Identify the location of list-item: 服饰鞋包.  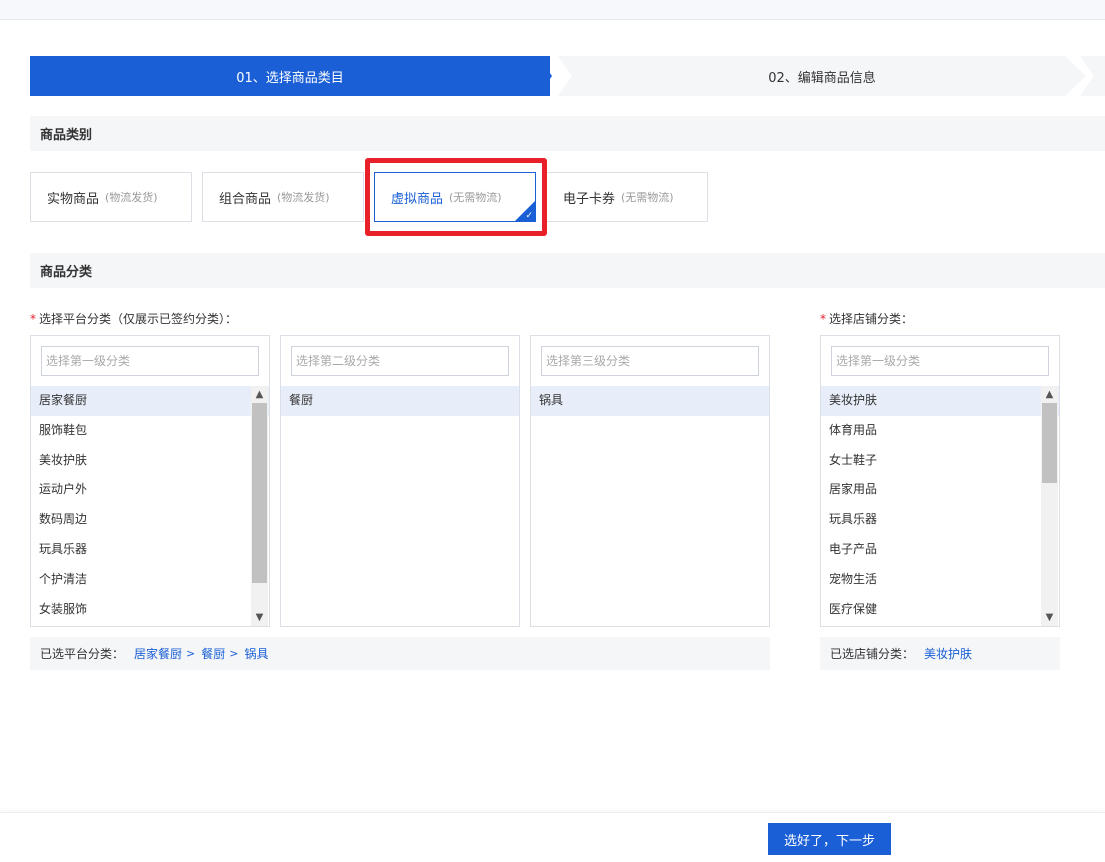
(150, 431).